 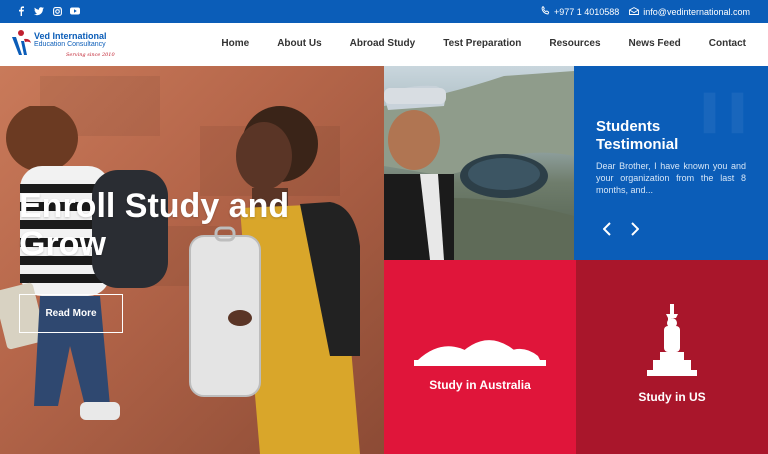 What do you see at coordinates (574, 43) in the screenshot?
I see `nav-resources: Resources` at bounding box center [574, 43].